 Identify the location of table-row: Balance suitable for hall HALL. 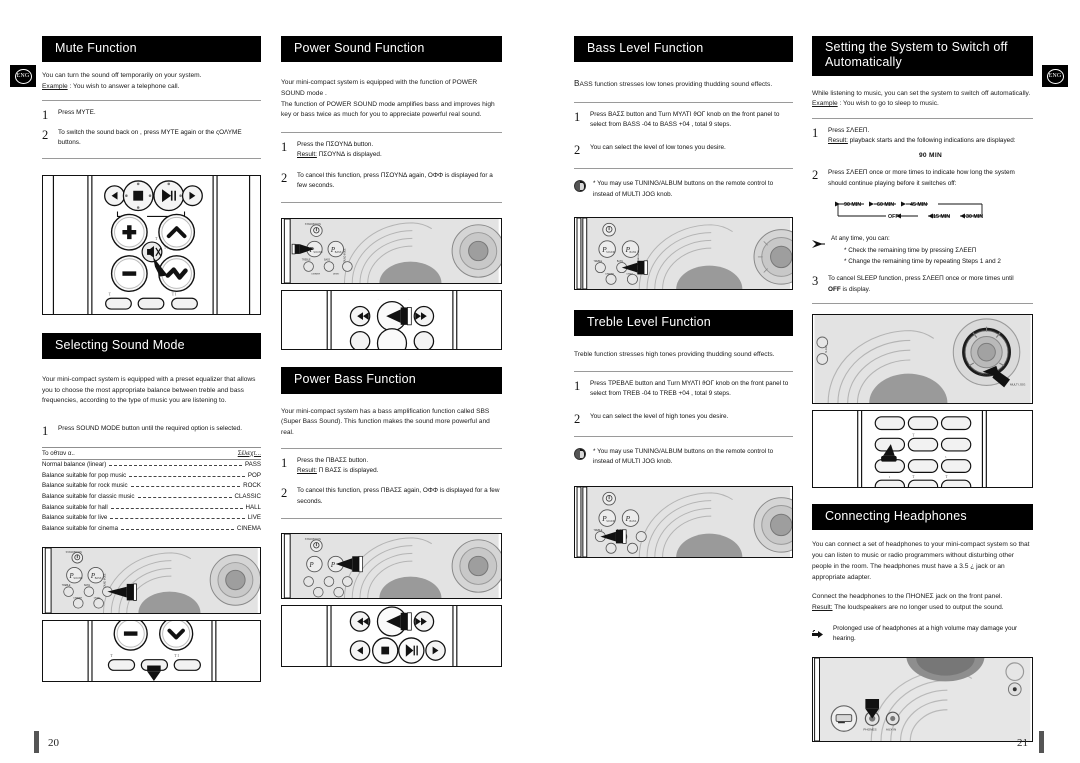
(151, 507).